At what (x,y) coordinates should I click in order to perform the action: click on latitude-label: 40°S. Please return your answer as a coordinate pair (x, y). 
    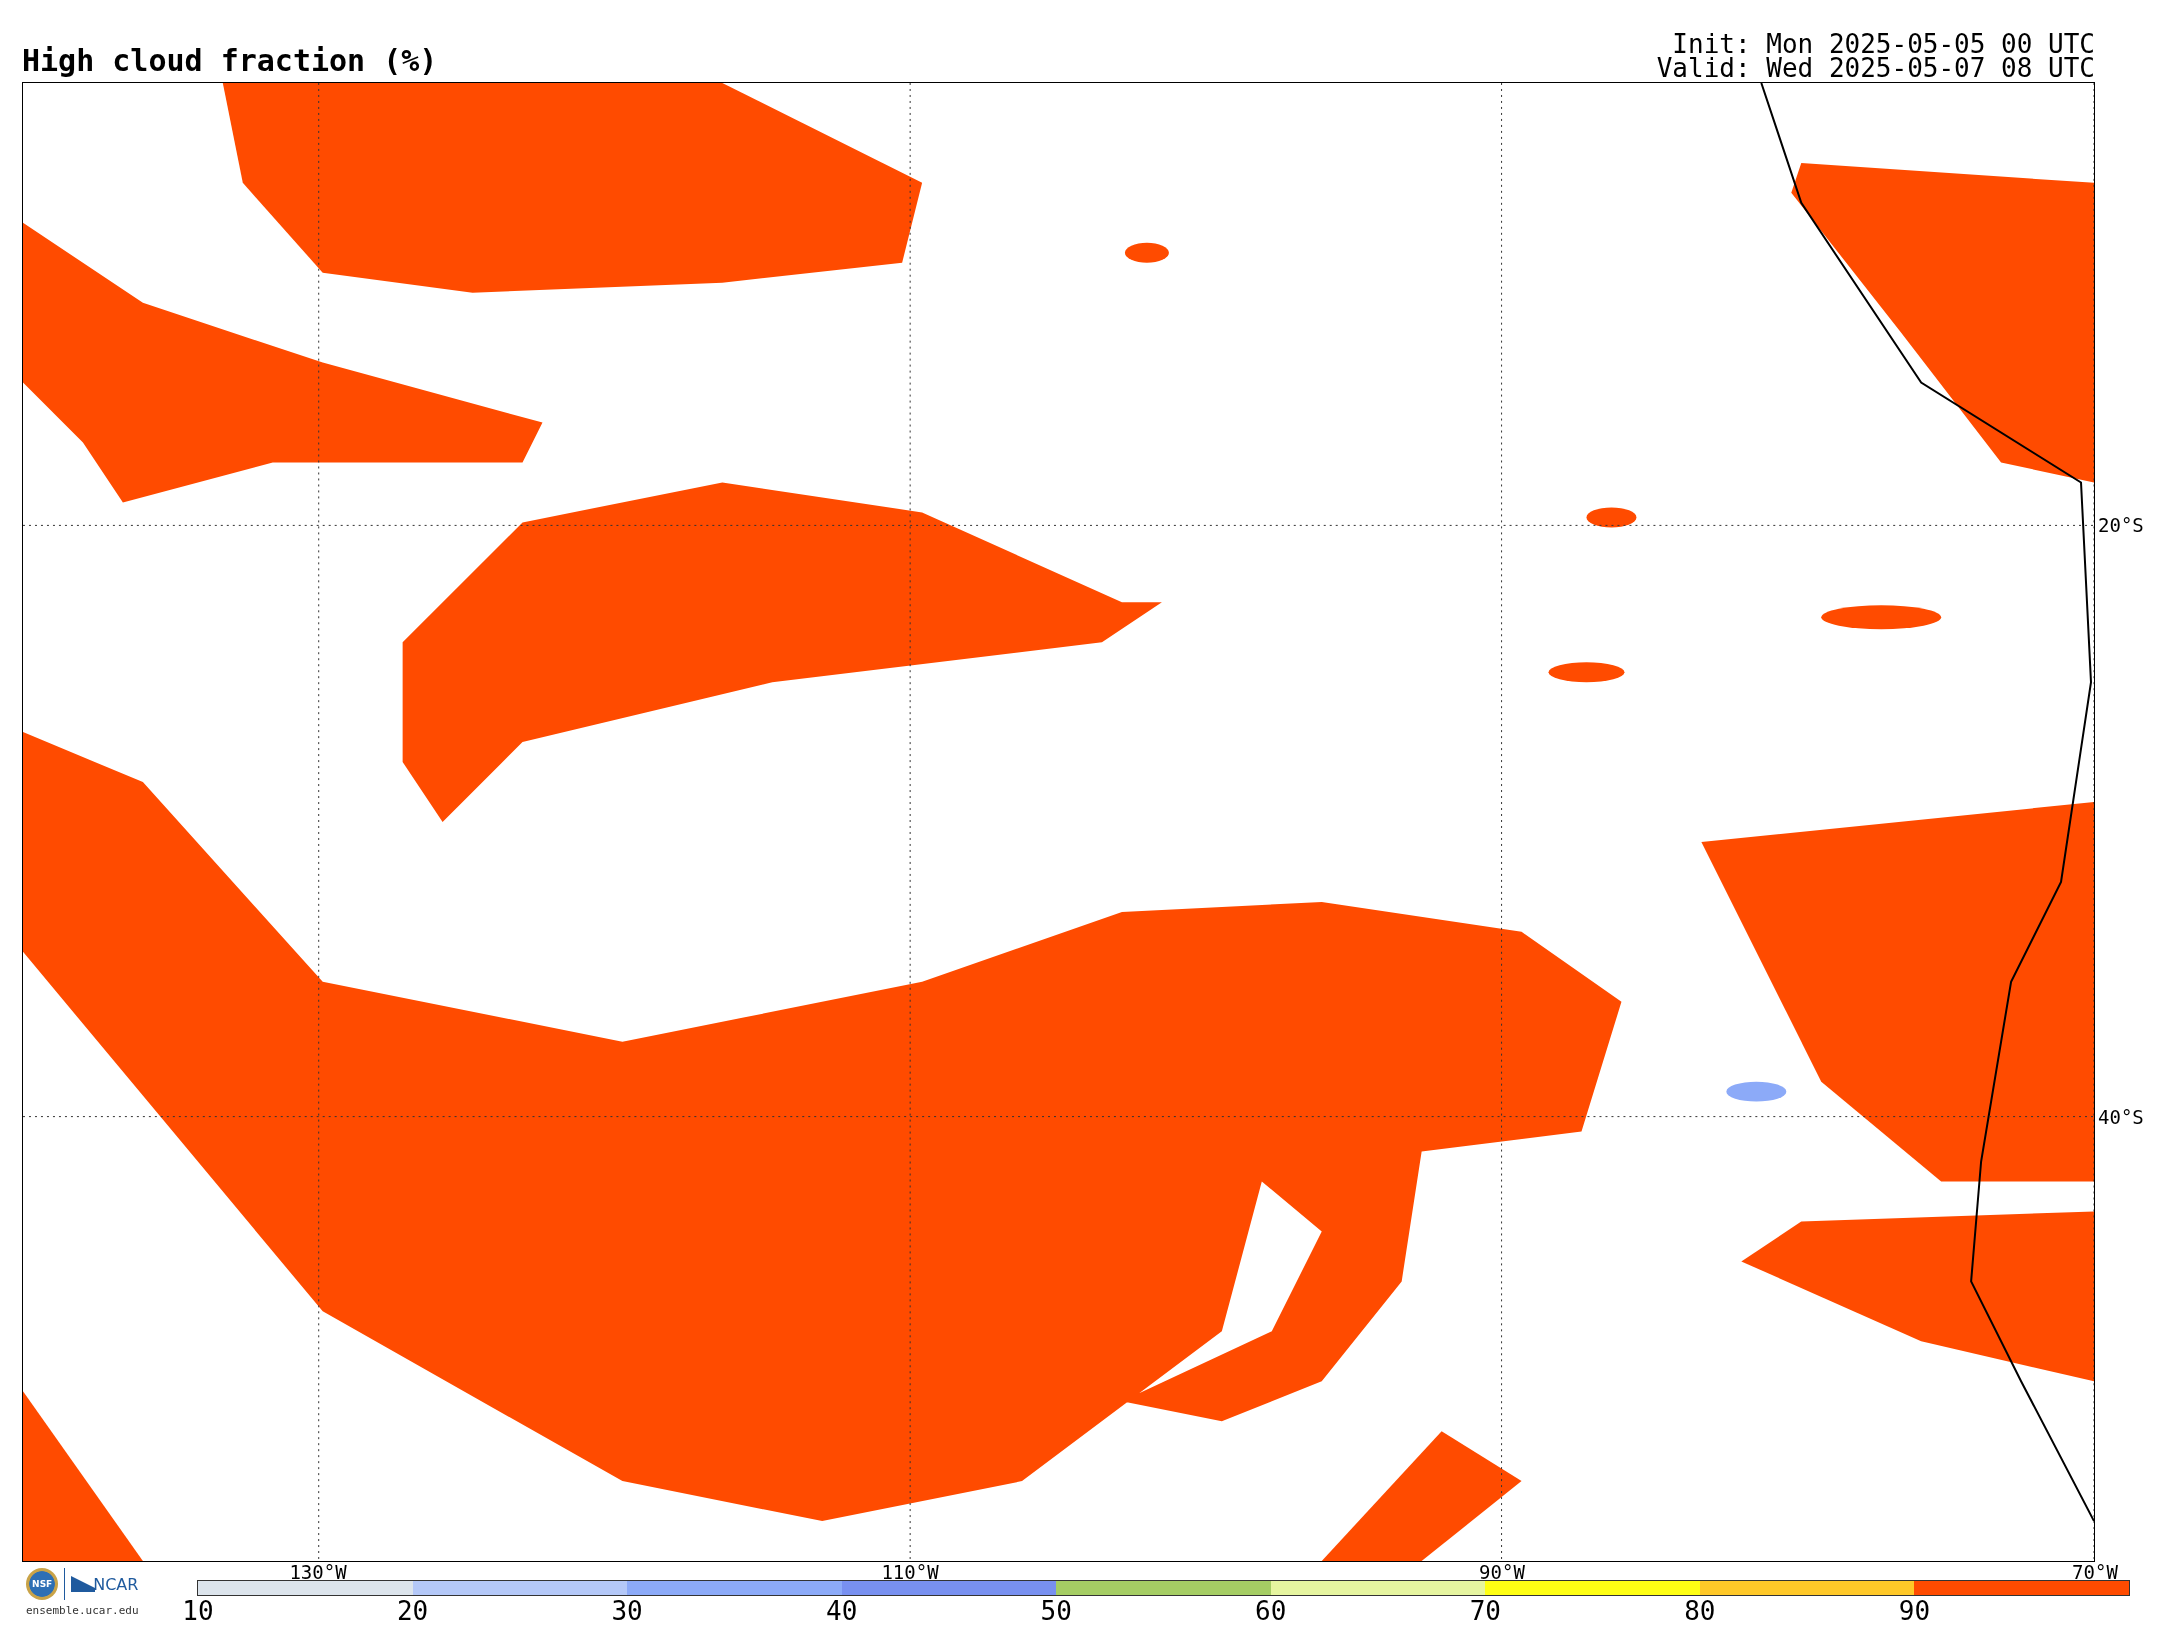
    Looking at the image, I should click on (2121, 1117).